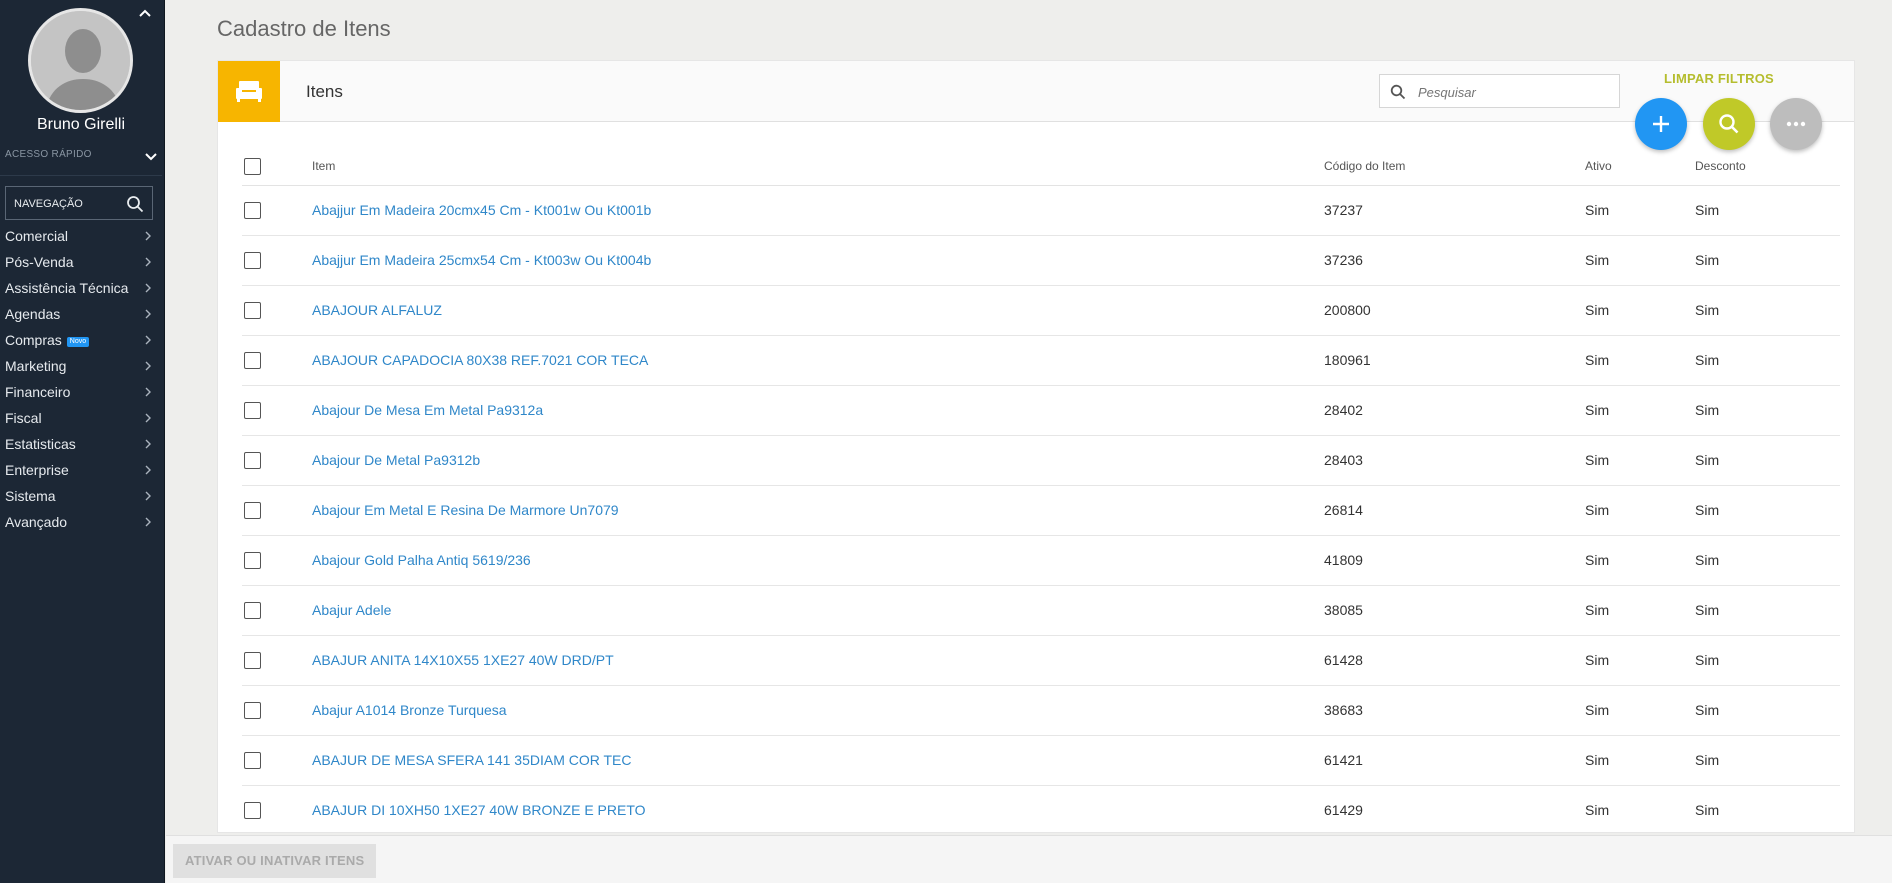 The width and height of the screenshot is (1892, 883). Describe the element at coordinates (472, 760) in the screenshot. I see `item-link: ABAJUR DE MESA SFERA 141 35DIAM COR TEC` at that location.